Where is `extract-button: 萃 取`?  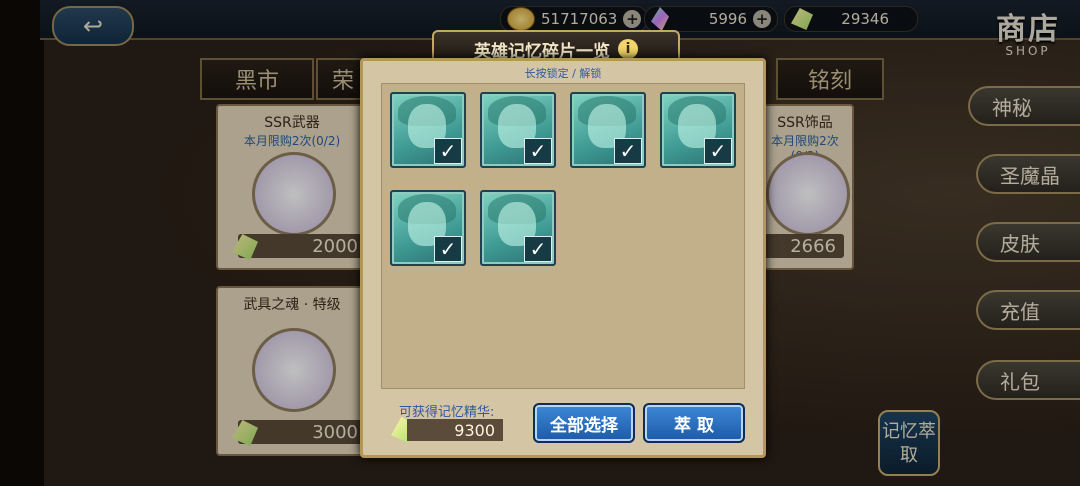
extract-button: 萃 取 is located at coordinates (694, 423).